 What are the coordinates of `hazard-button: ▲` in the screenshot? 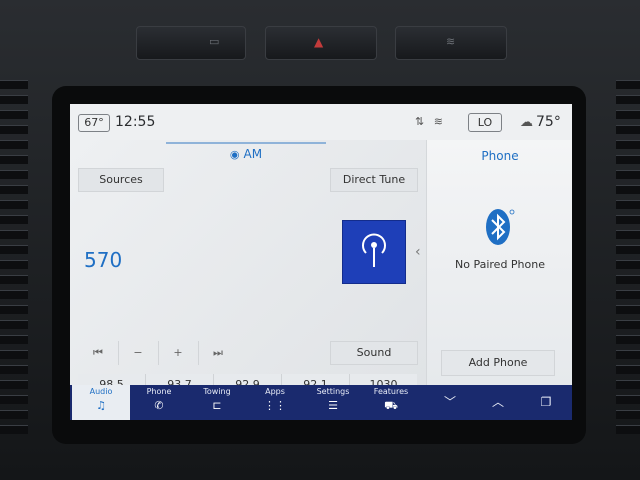 It's located at (321, 43).